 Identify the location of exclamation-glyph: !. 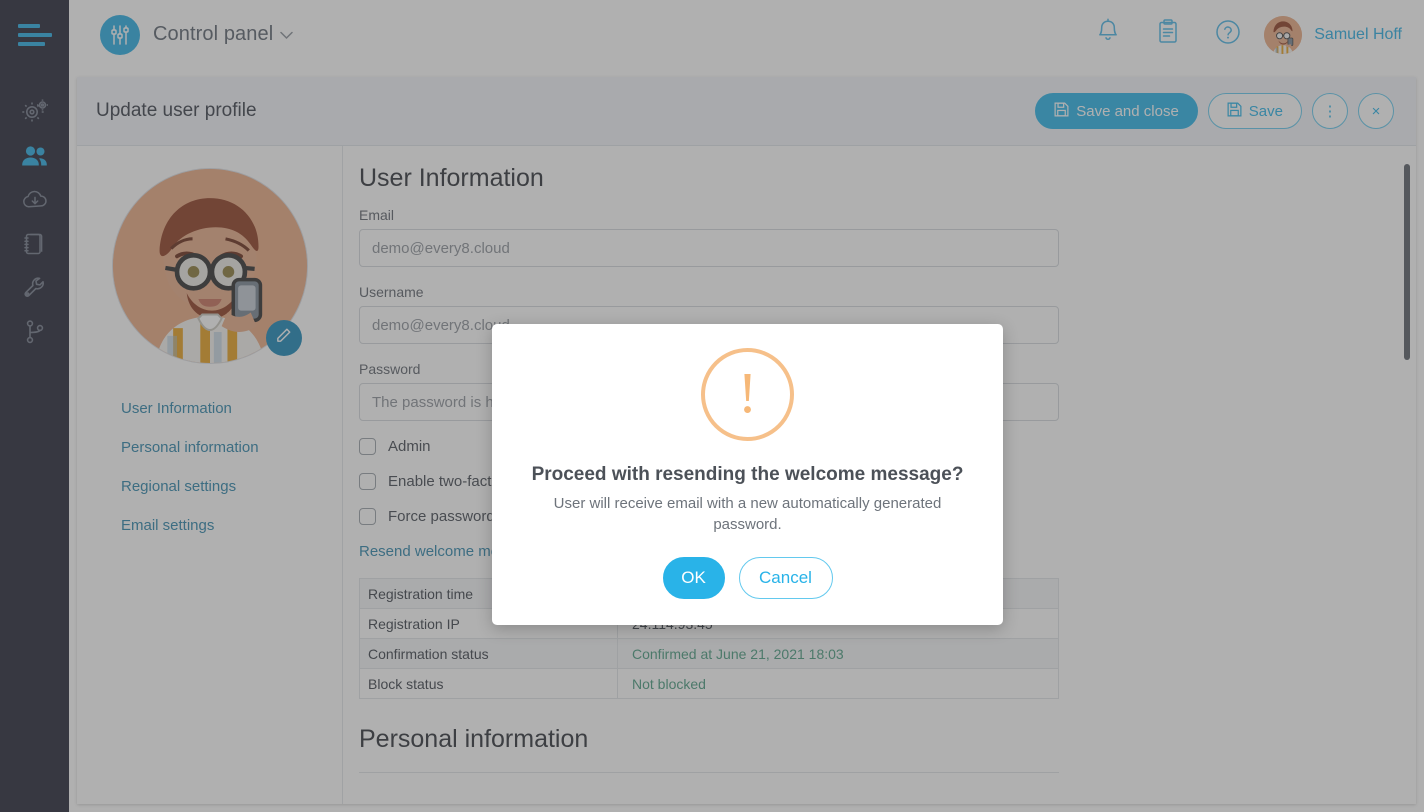
(747, 392).